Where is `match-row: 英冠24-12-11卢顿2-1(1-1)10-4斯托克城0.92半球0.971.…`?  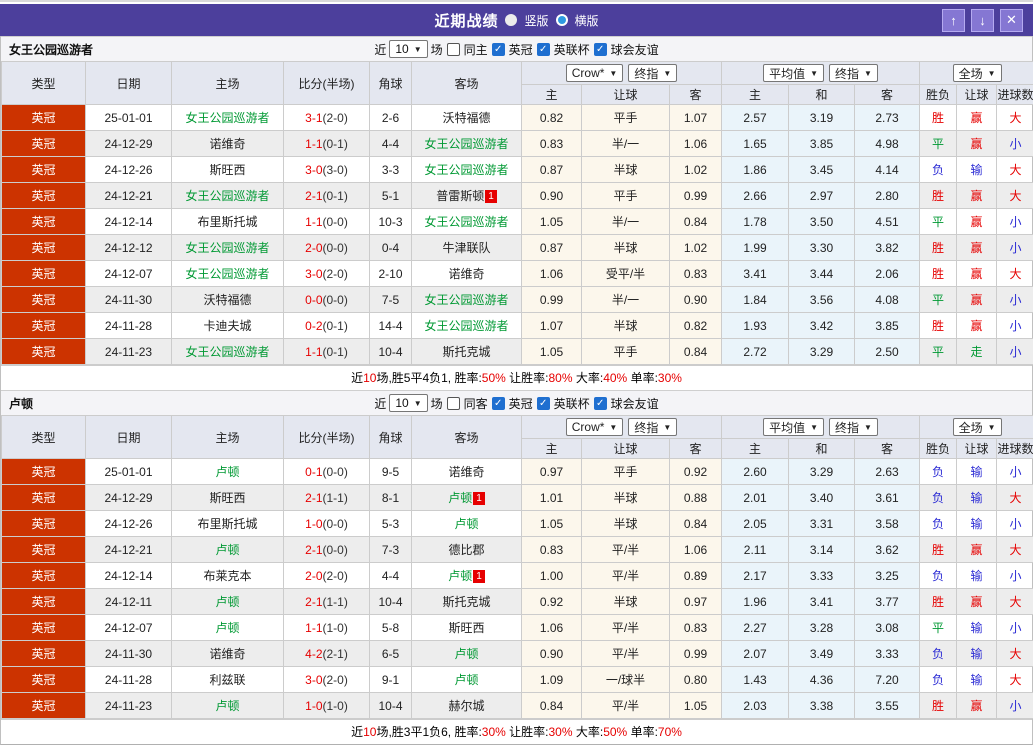
match-row: 英冠24-12-11卢顿2-1(1-1)10-4斯托克城0.92半球0.971.… is located at coordinates (517, 602).